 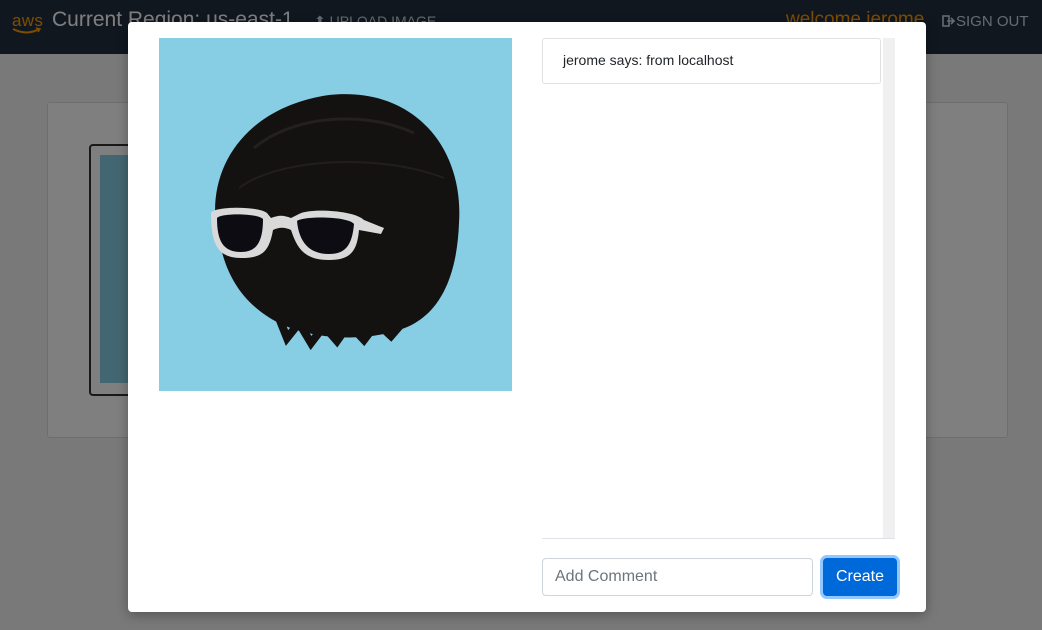 I want to click on comment-item: jerome says: from localhost, so click(x=711, y=61).